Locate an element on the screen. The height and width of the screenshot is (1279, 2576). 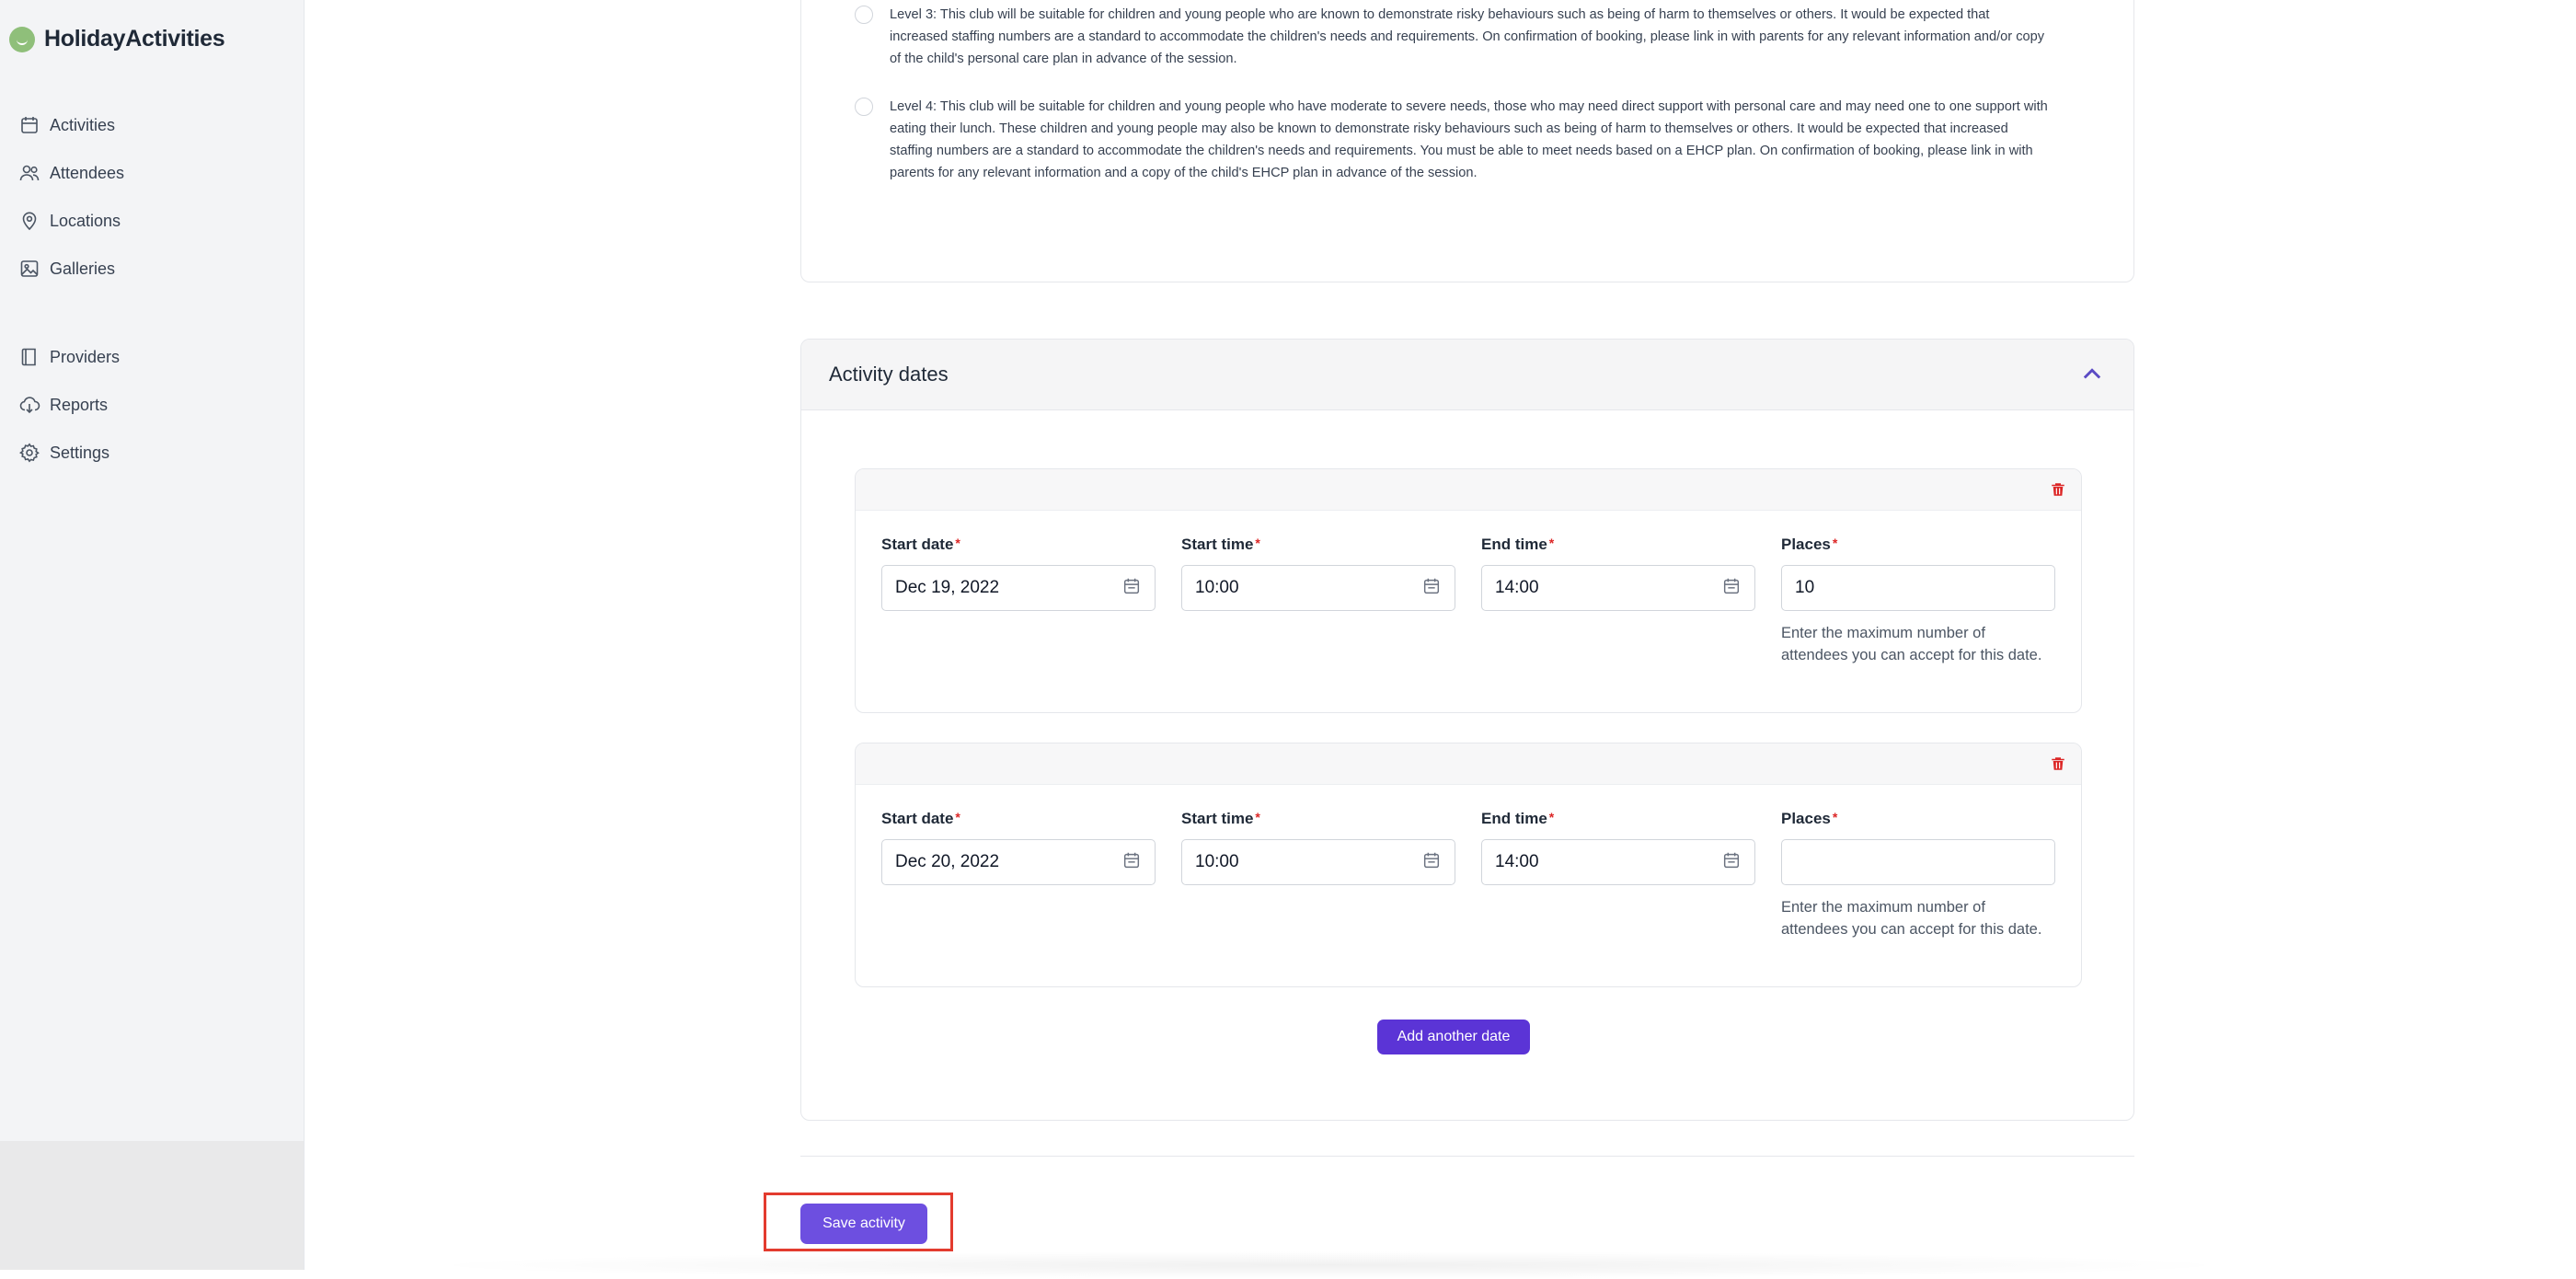
cloud-download-icon is located at coordinates (29, 405).